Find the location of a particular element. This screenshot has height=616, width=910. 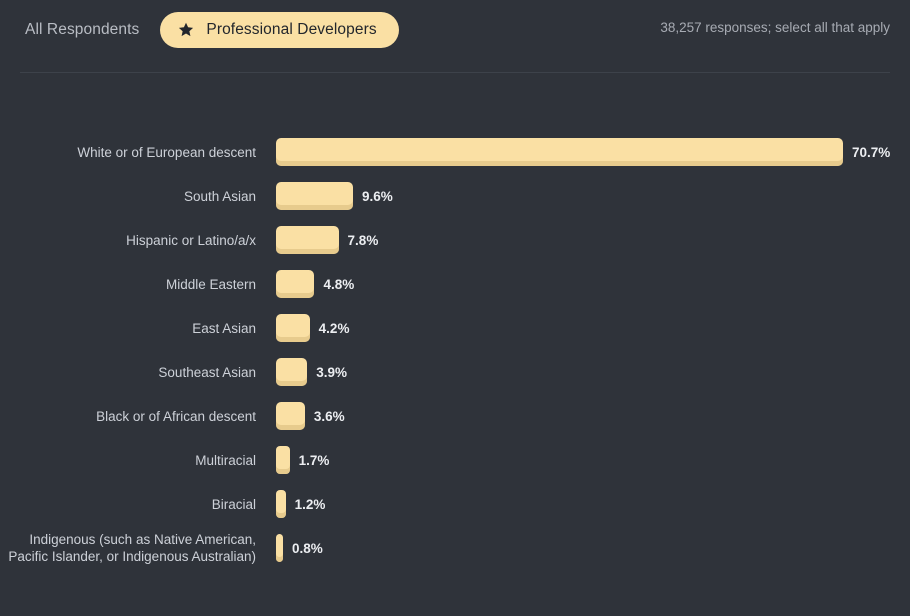

chart-bar-zone: 4.8% is located at coordinates (583, 284).